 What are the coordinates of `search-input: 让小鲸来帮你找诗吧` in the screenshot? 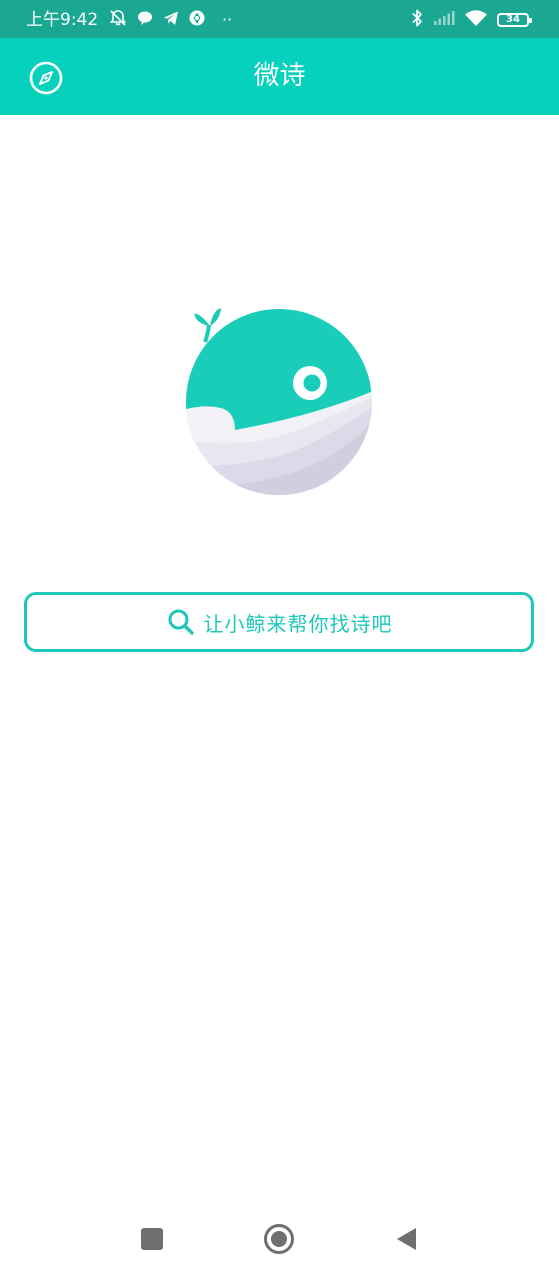 It's located at (279, 622).